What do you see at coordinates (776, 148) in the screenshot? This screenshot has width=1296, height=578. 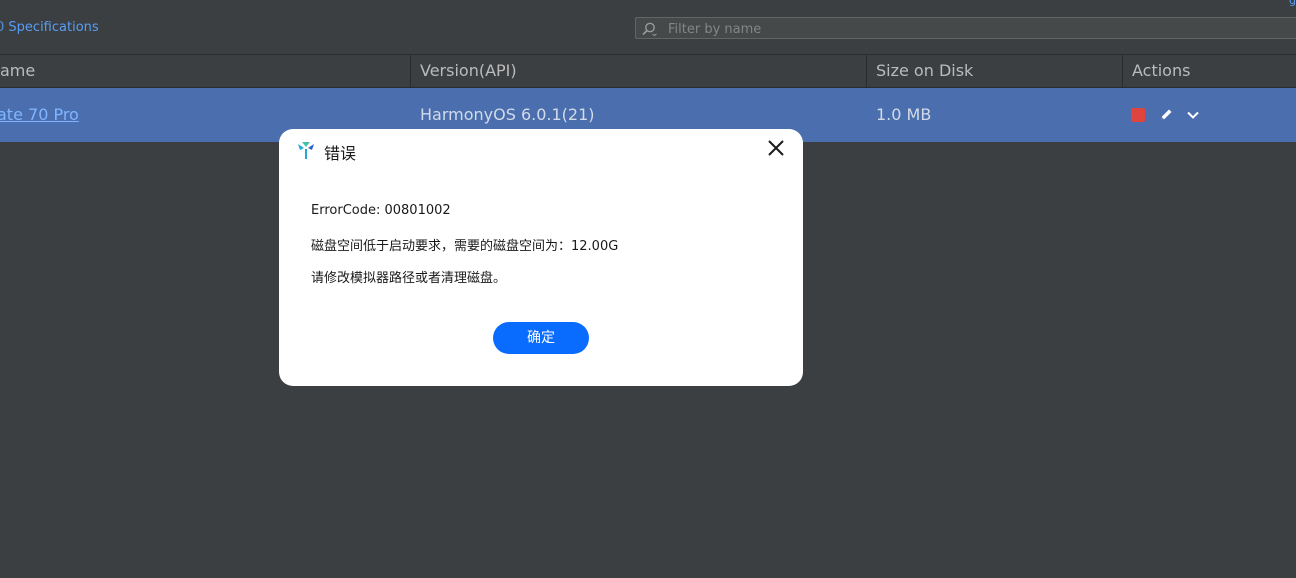 I see `close-icon` at bounding box center [776, 148].